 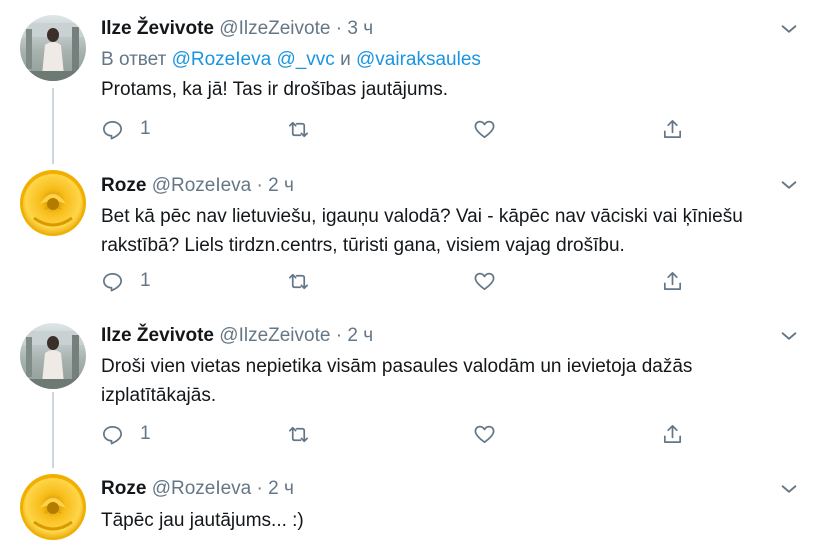 What do you see at coordinates (418, 59) in the screenshot?
I see `mention-link: @vairaksaules` at bounding box center [418, 59].